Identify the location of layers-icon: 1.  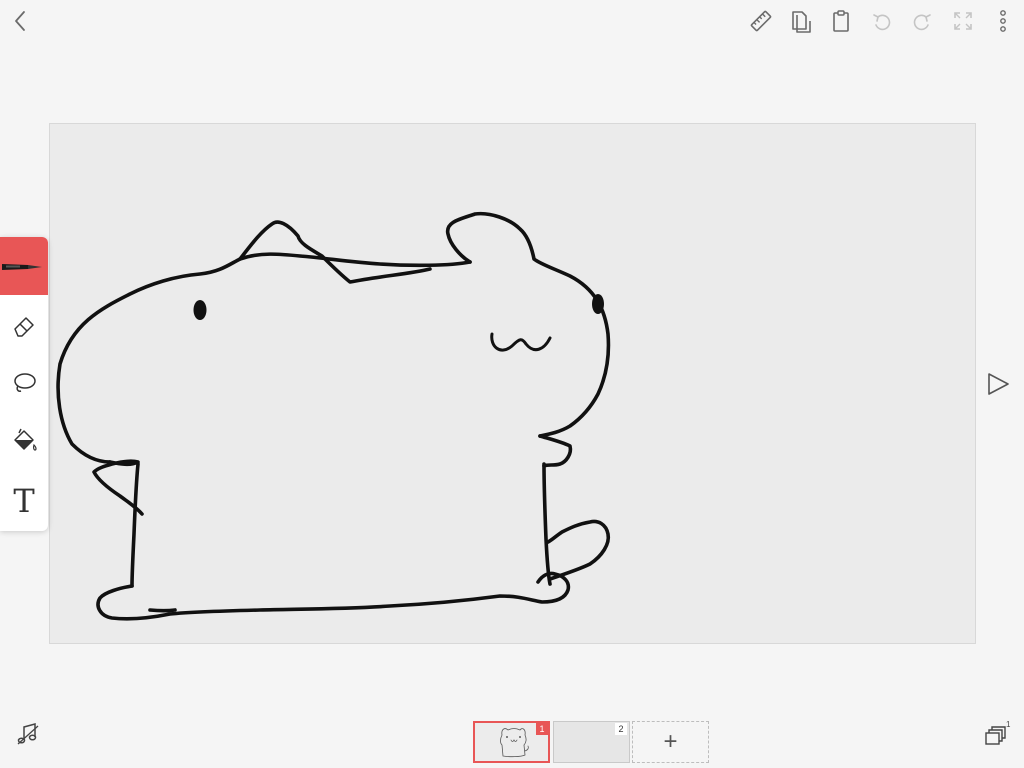
(998, 732).